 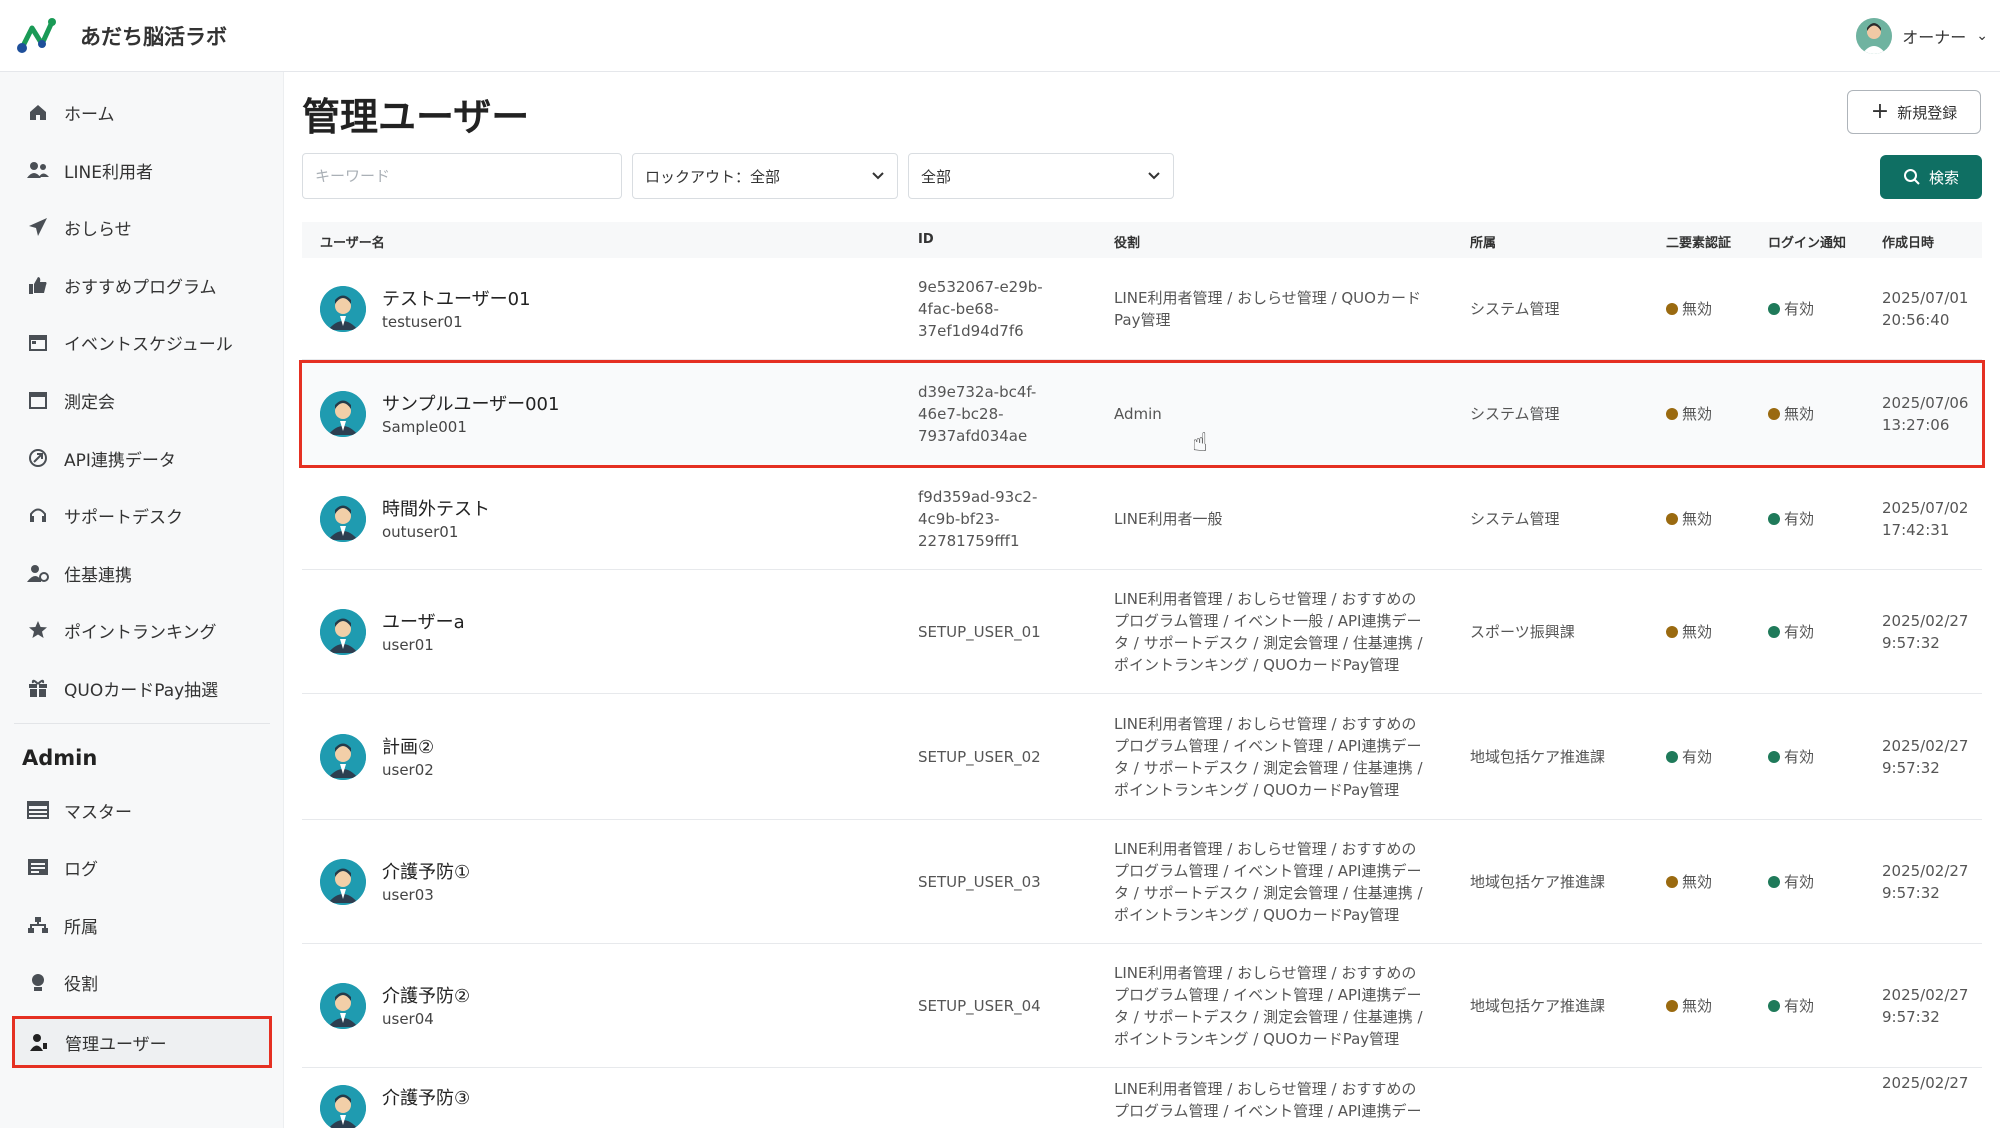 What do you see at coordinates (142, 285) in the screenshot?
I see `sidebar-item-recommended: おすすめプログラム` at bounding box center [142, 285].